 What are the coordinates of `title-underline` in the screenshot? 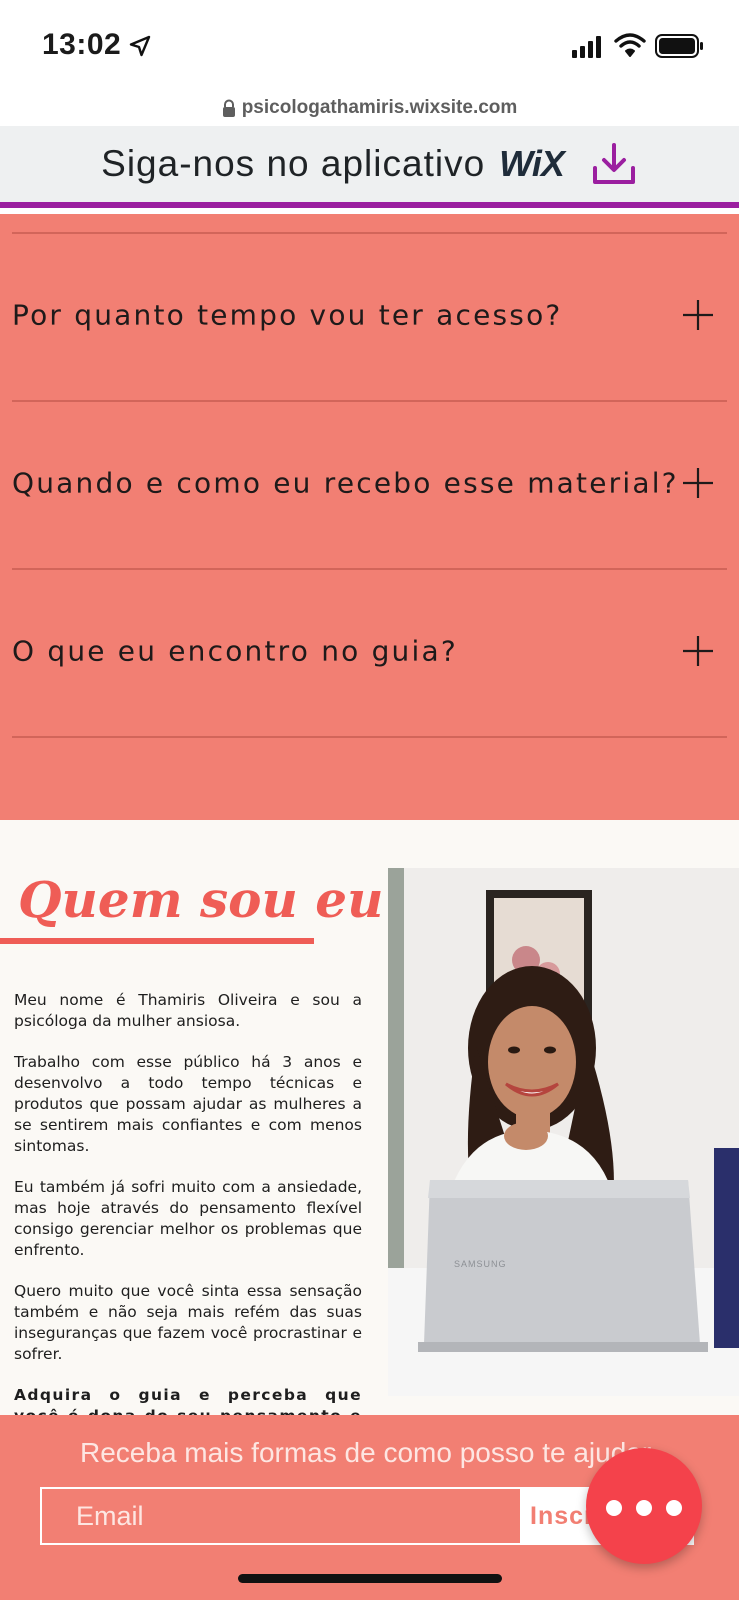 It's located at (157, 941).